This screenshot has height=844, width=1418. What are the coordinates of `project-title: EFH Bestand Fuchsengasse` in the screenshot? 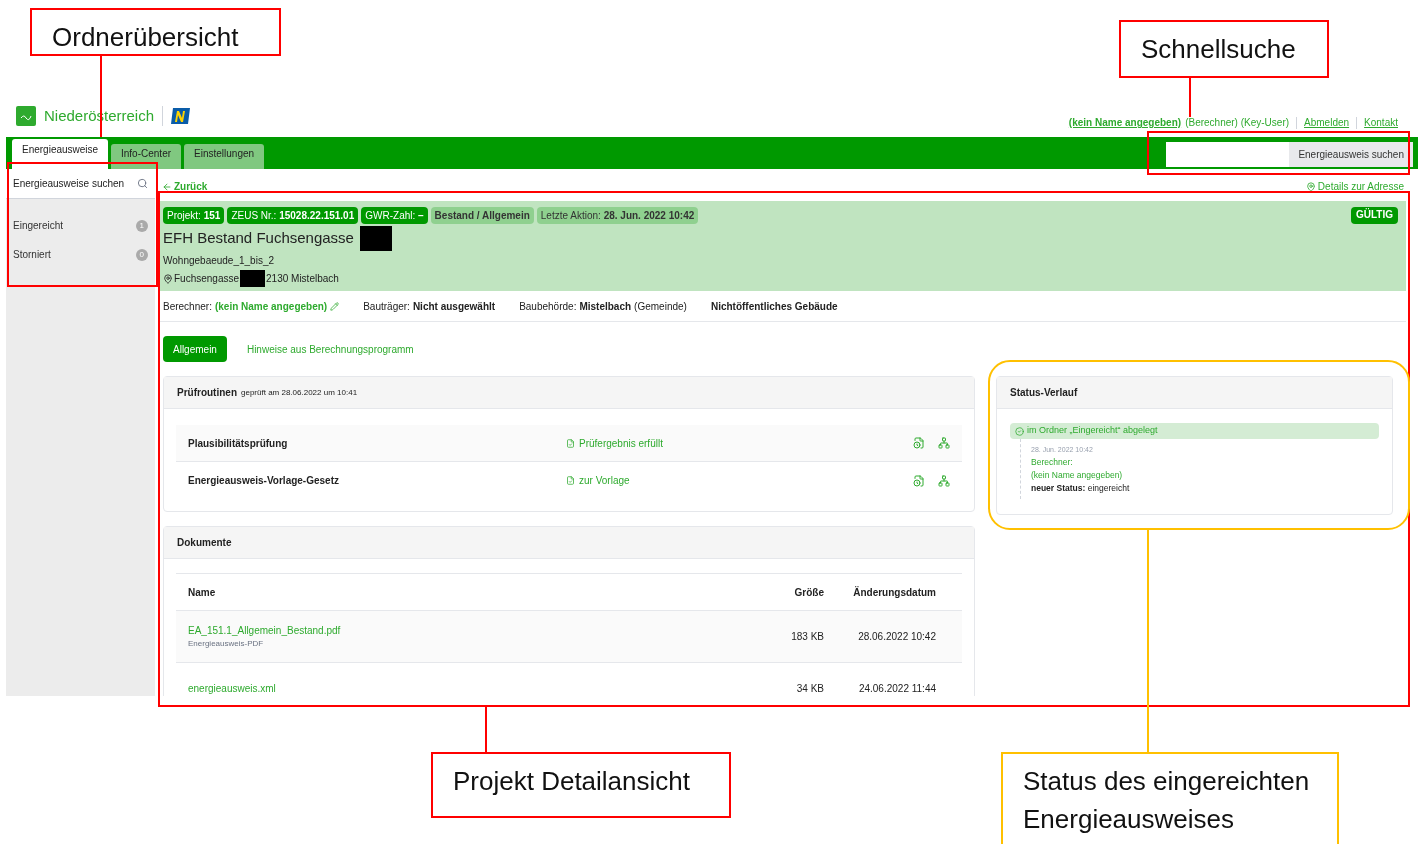 It's located at (258, 238).